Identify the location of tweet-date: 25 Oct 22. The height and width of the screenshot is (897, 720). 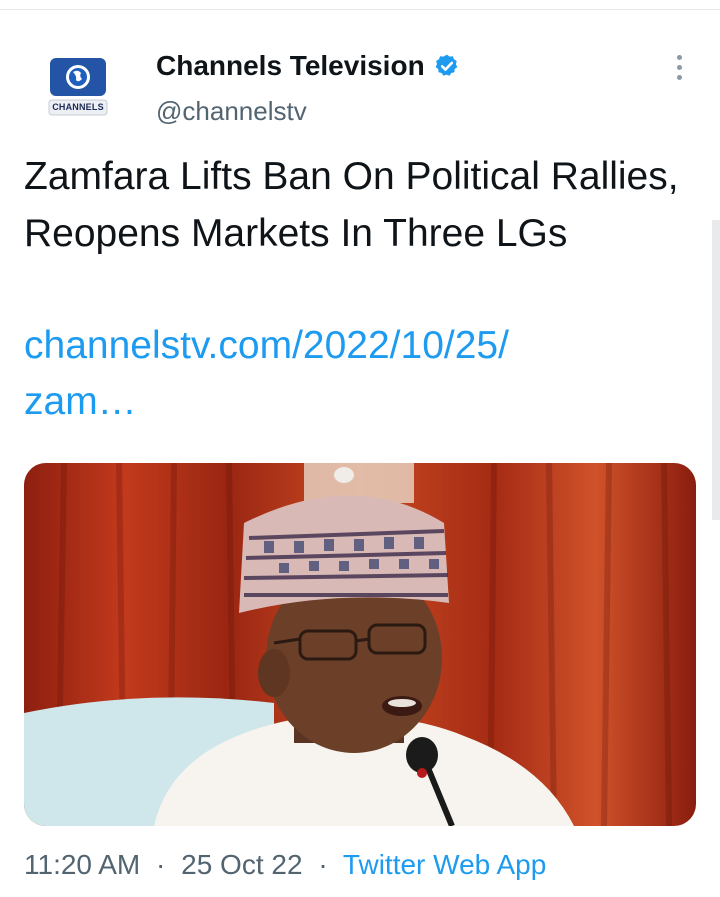
(241, 864).